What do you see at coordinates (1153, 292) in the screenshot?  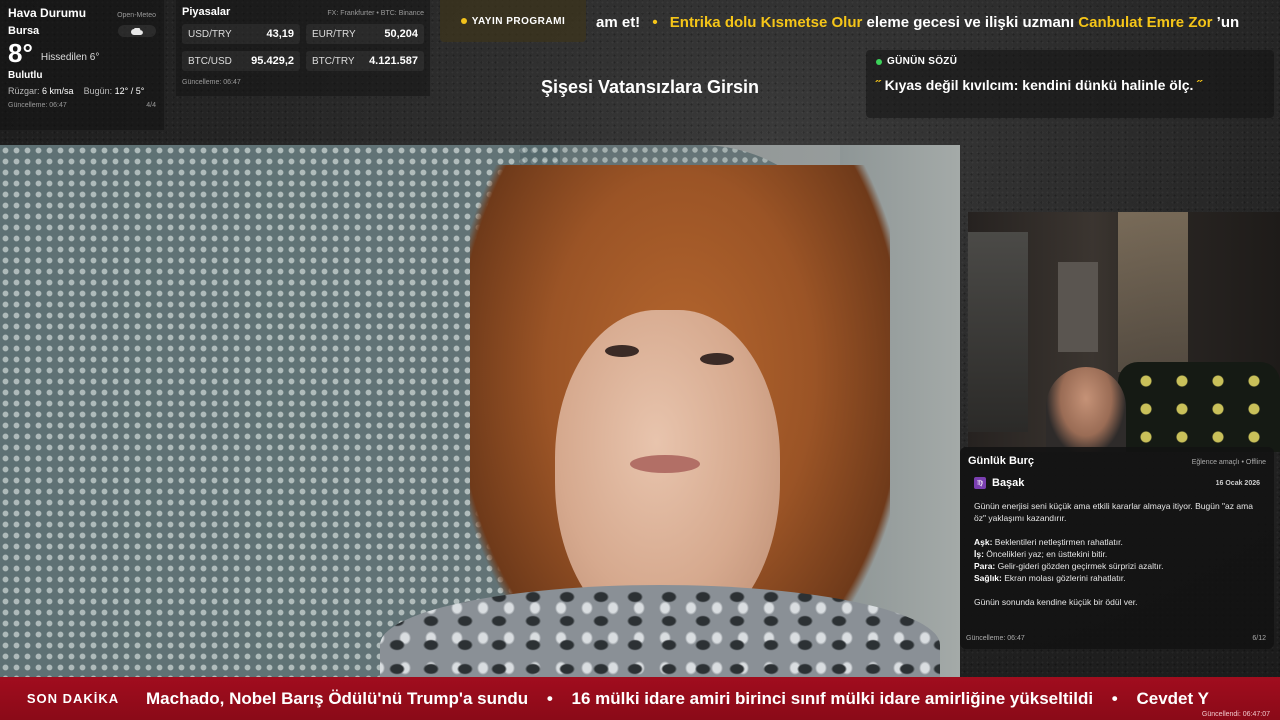 I see `webcam-light` at bounding box center [1153, 292].